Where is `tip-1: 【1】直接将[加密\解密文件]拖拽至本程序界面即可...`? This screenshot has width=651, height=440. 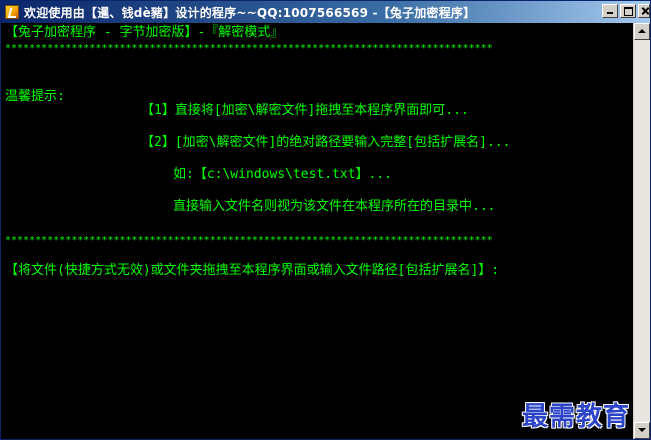
tip-1: 【1】直接将[加密\解密文件]拖拽至本程序界面即可... is located at coordinates (305, 110).